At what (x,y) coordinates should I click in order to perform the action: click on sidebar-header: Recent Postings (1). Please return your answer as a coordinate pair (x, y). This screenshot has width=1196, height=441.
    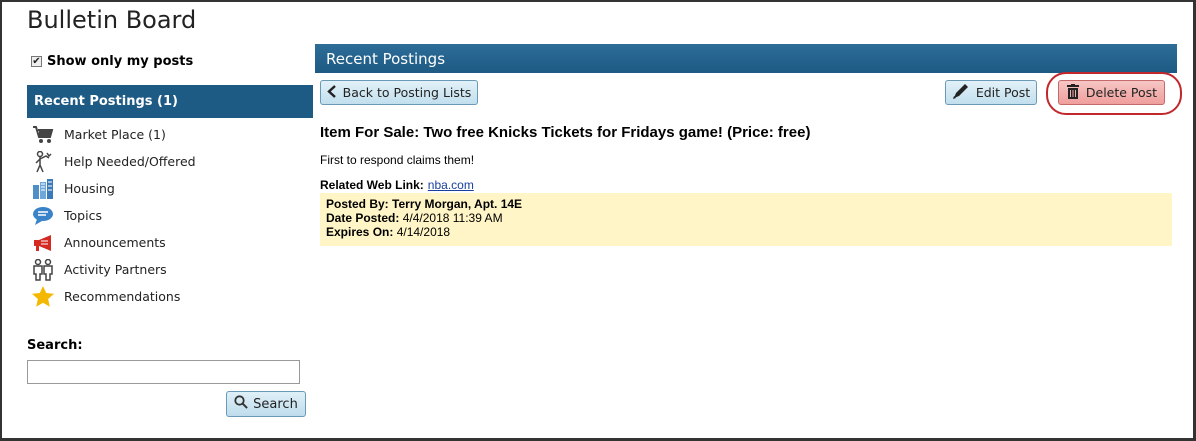
    Looking at the image, I should click on (170, 101).